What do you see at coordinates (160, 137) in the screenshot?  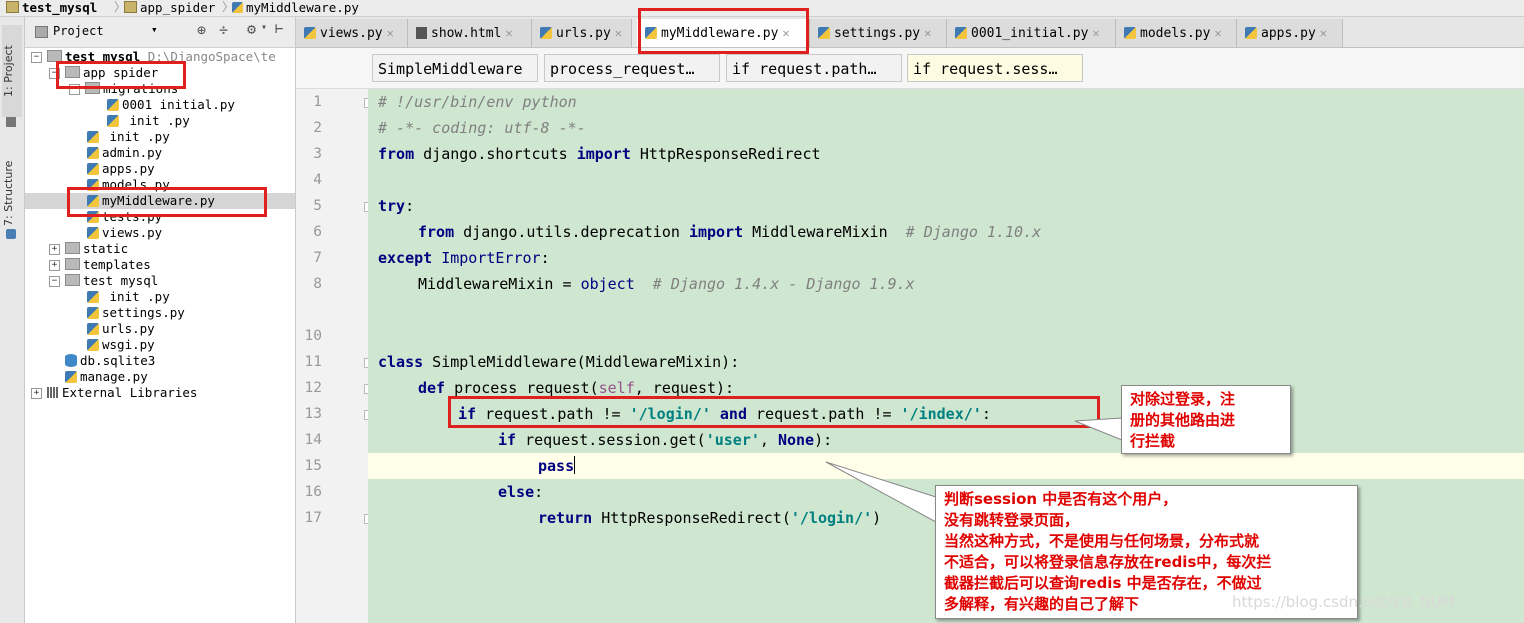 I see `tree-row-app-init: init .py` at bounding box center [160, 137].